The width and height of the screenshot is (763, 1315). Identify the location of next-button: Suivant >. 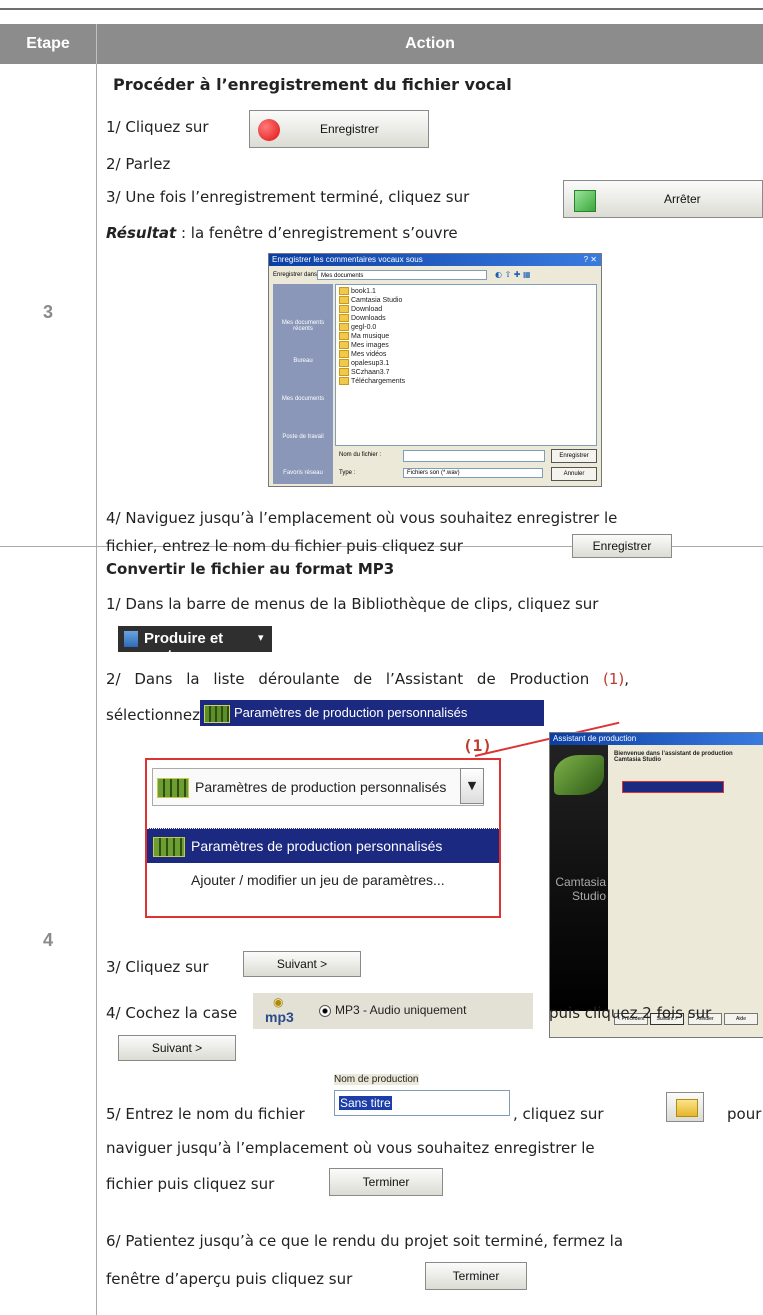
(302, 964).